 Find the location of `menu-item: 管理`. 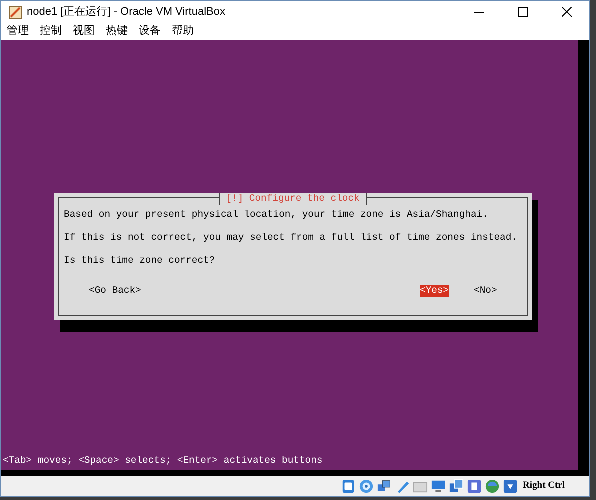

menu-item: 管理 is located at coordinates (18, 31).